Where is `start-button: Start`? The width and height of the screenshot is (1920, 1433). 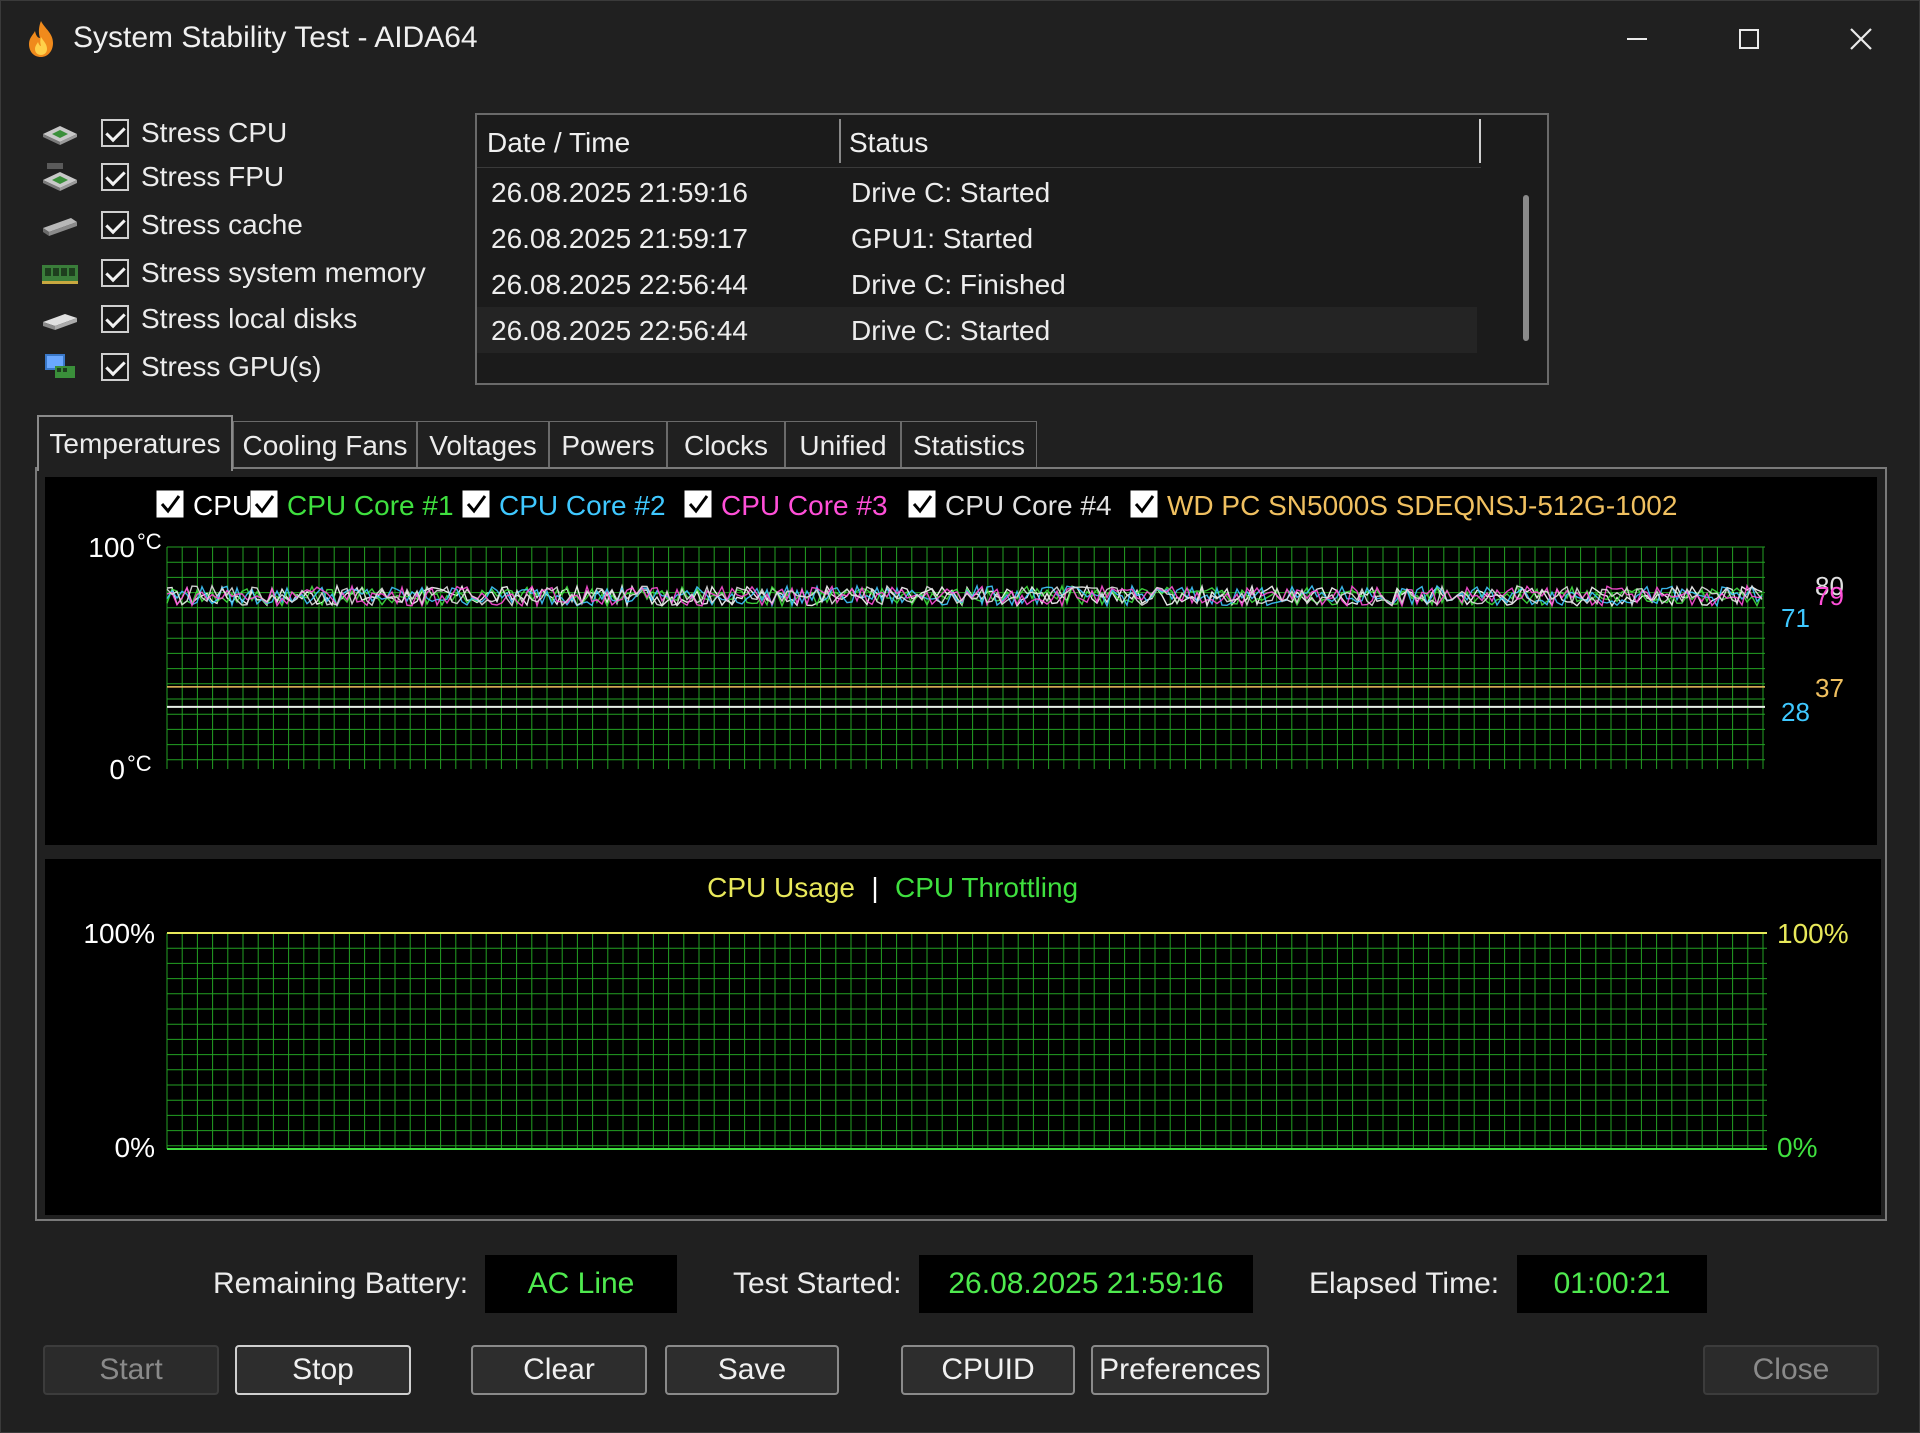 start-button: Start is located at coordinates (131, 1370).